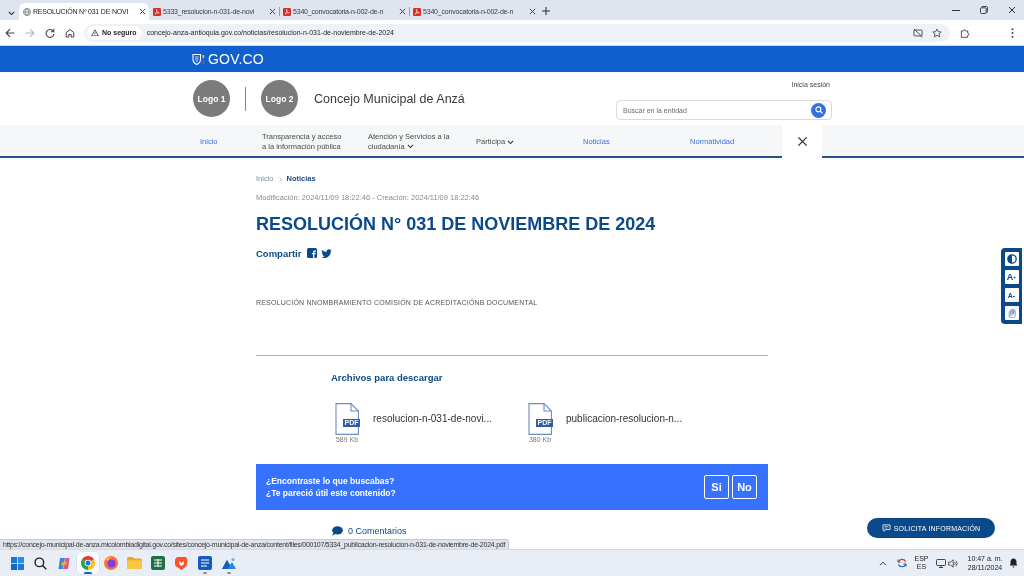 The width and height of the screenshot is (1024, 576). Describe the element at coordinates (205, 563) in the screenshot. I see `word-icon` at that location.